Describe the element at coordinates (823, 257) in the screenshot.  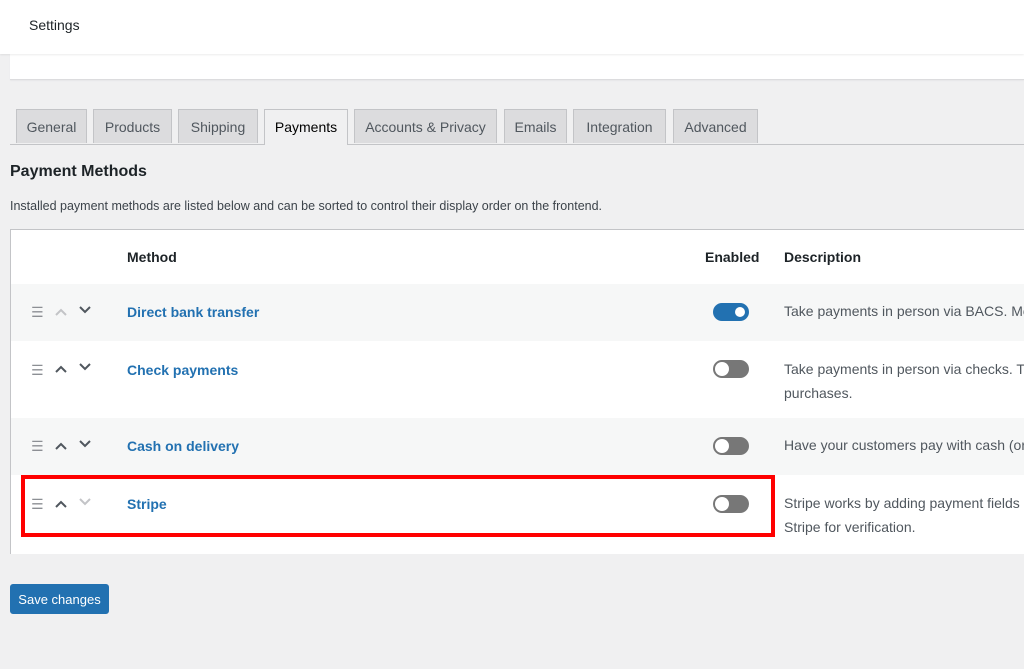
I see `column-header-description: Description` at that location.